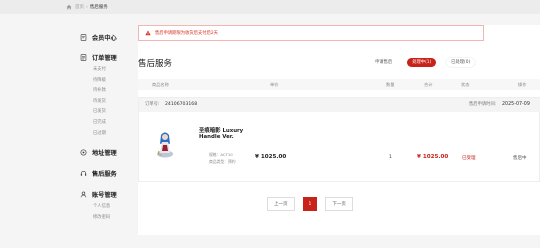 This screenshot has height=248, width=540. I want to click on tab-apply: 申请售后, so click(383, 62).